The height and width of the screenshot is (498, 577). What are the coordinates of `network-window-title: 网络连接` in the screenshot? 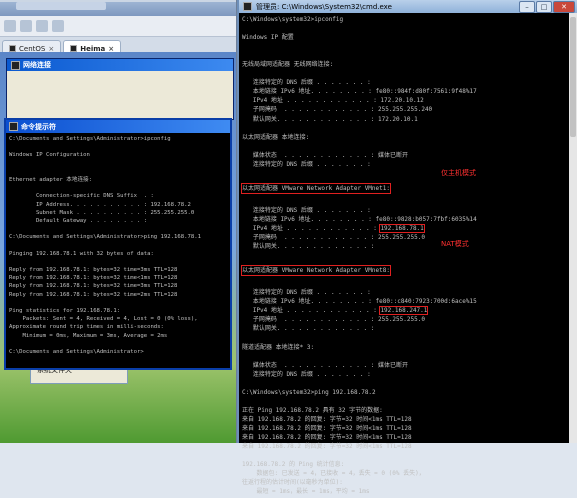 It's located at (37, 65).